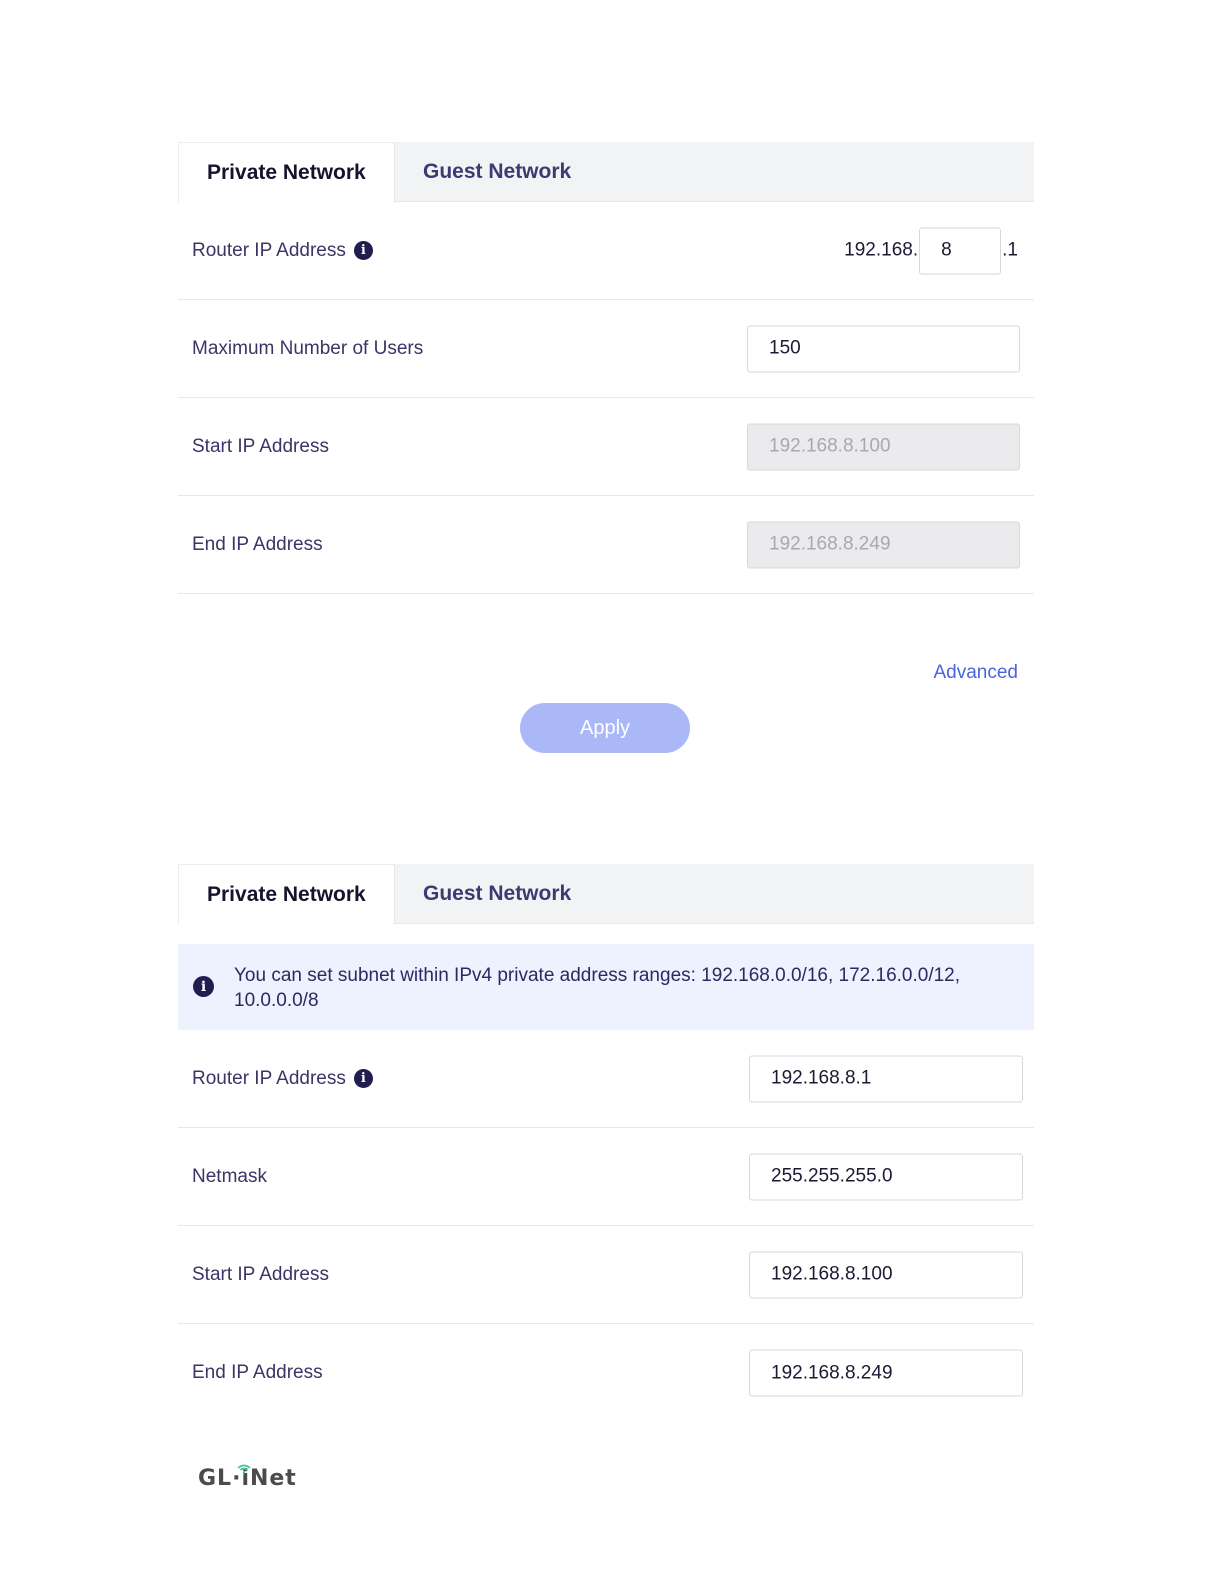 The height and width of the screenshot is (1584, 1224). Describe the element at coordinates (247, 1477) in the screenshot. I see `gl-inet-logo: GL·iNet` at that location.